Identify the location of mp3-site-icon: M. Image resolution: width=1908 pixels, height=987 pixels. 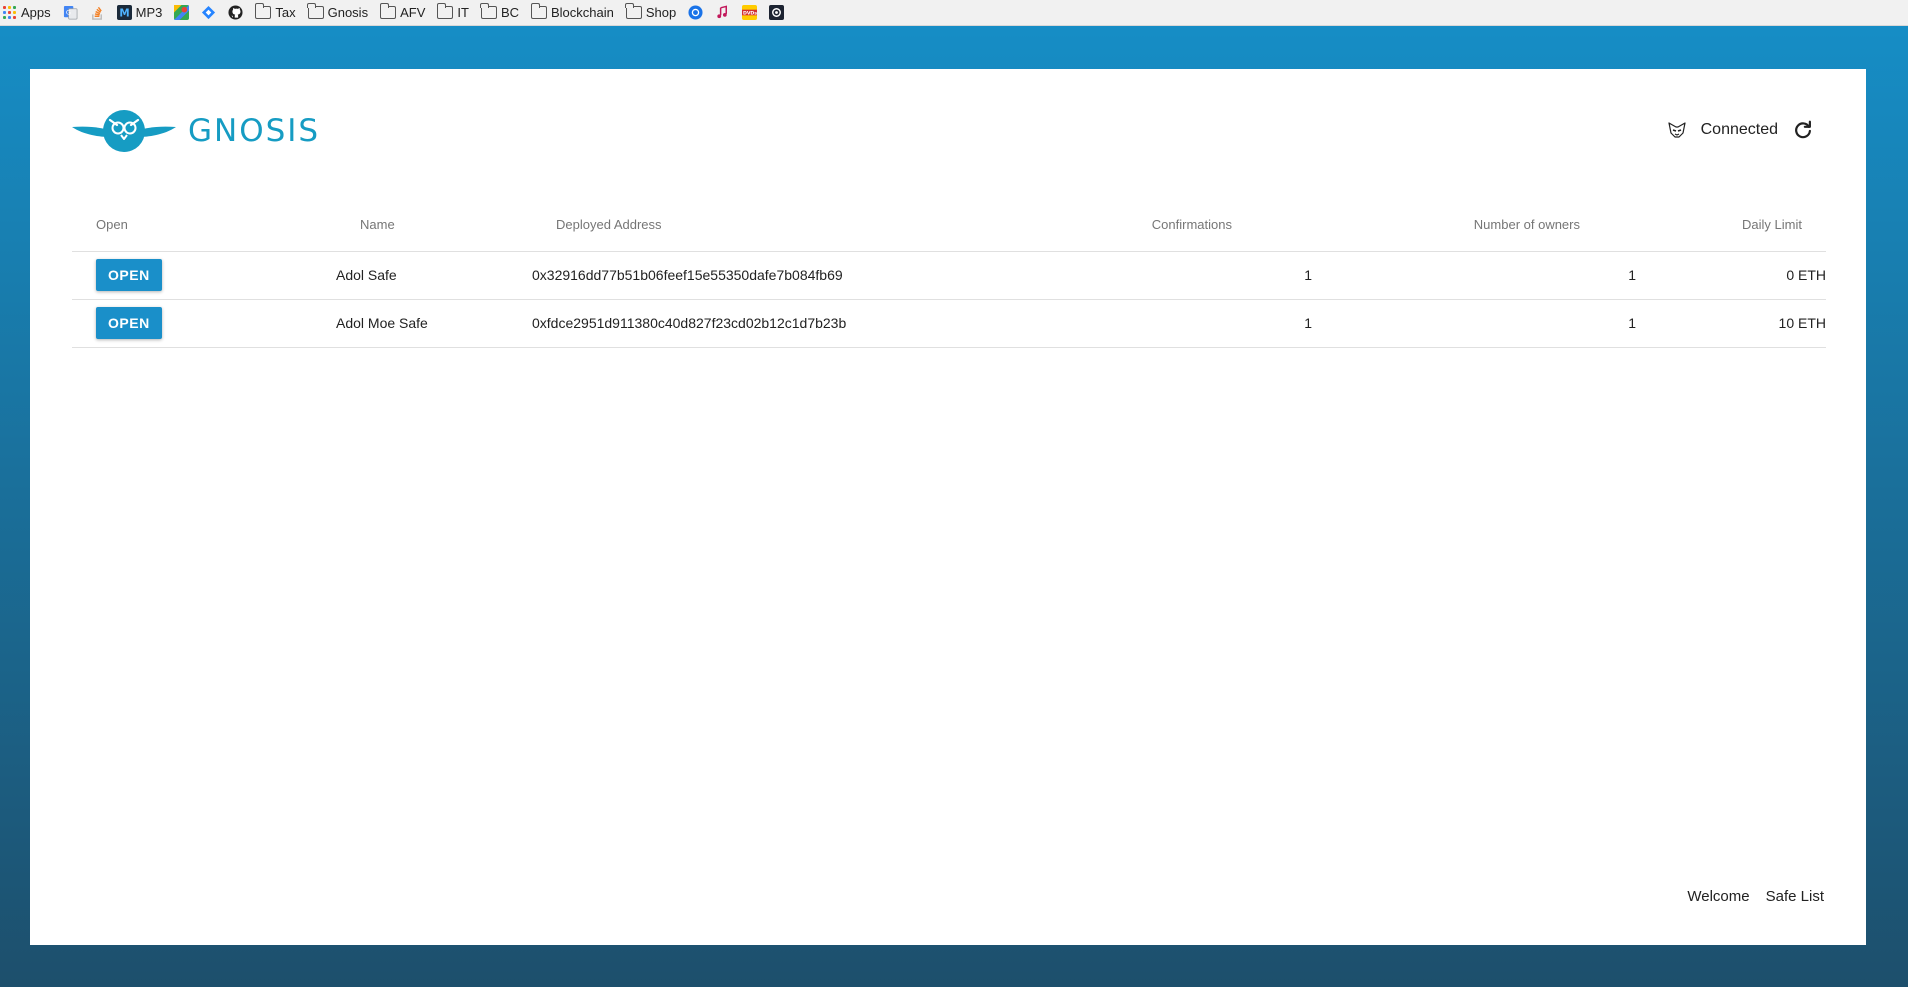
(124, 12).